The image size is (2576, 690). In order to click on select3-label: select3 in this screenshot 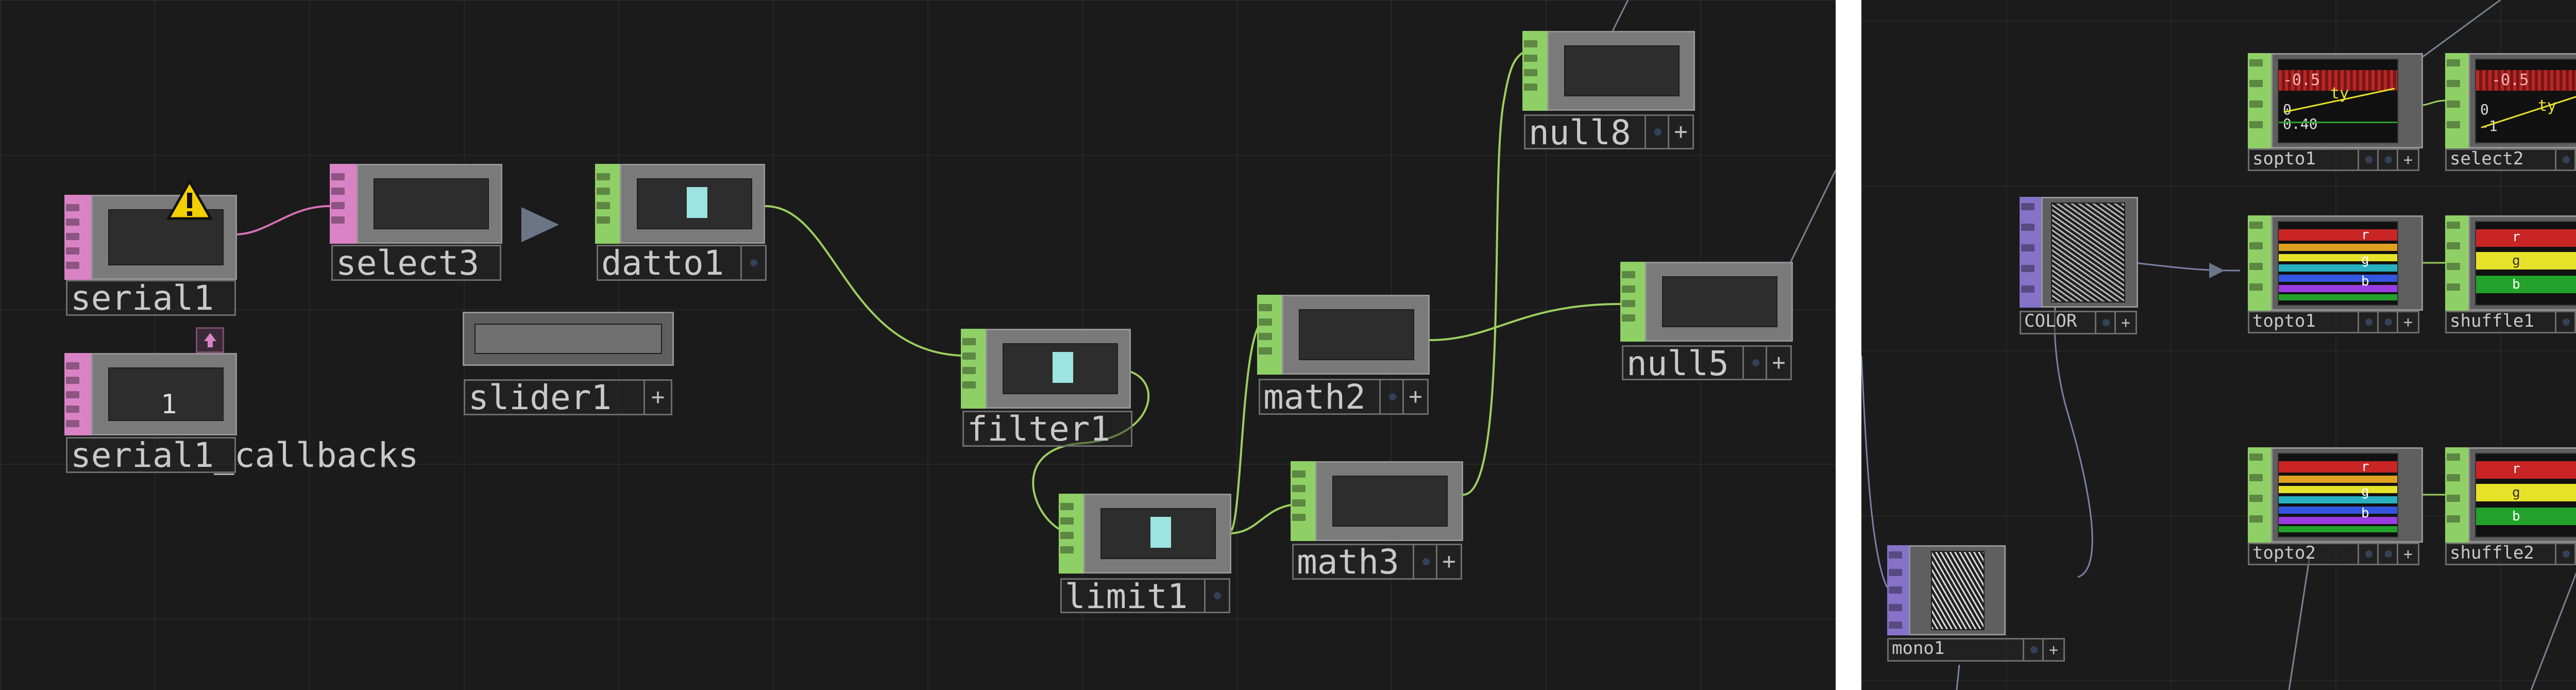, I will do `click(416, 263)`.